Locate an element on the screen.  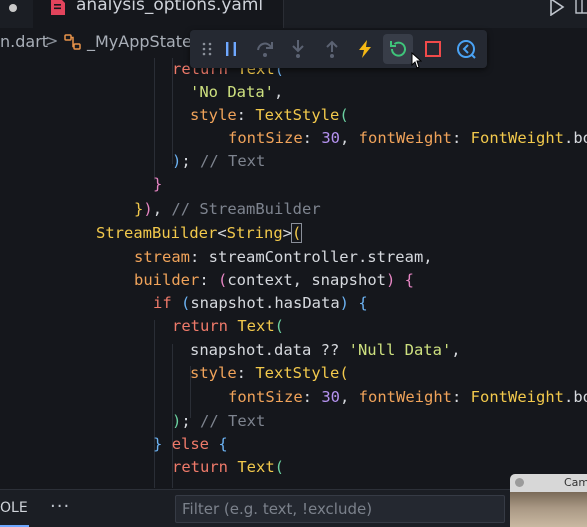
code-token: 30 is located at coordinates (330, 397).